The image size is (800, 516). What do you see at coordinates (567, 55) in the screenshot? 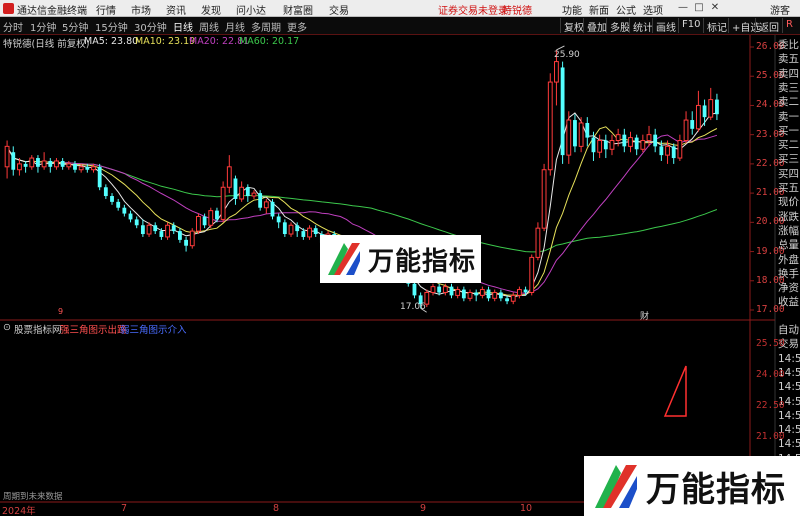
I see `high-price-label: 25.90` at bounding box center [567, 55].